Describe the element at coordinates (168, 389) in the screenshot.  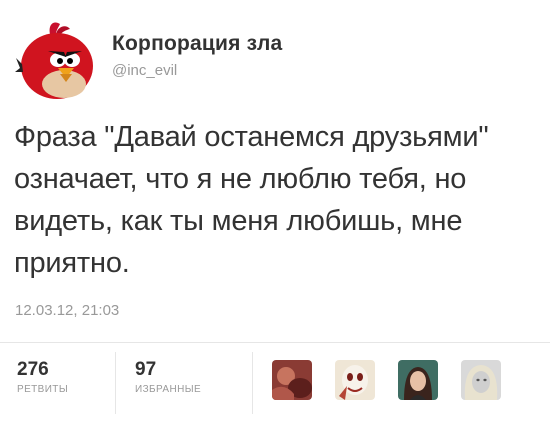
I see `favorites-label: ИЗБРАННЫЕ` at that location.